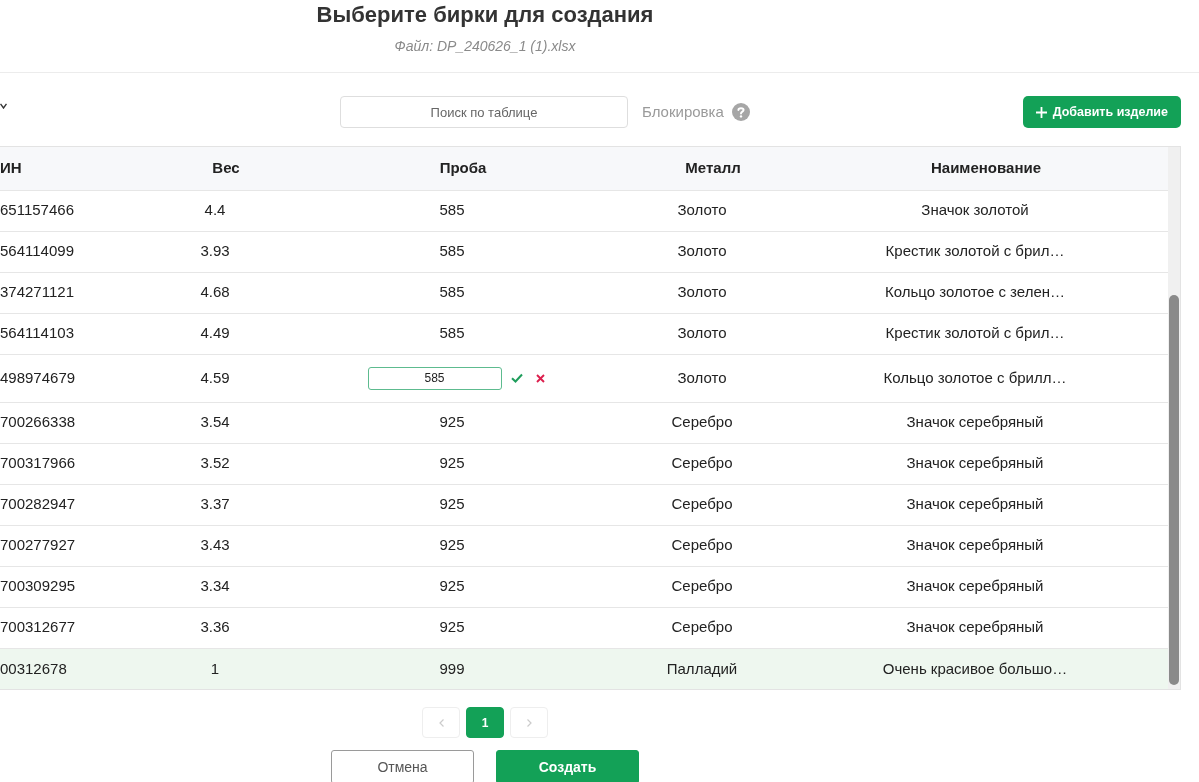  I want to click on table-row: 700266338 3.54 925 Серебро Значок серебряный, so click(584, 422).